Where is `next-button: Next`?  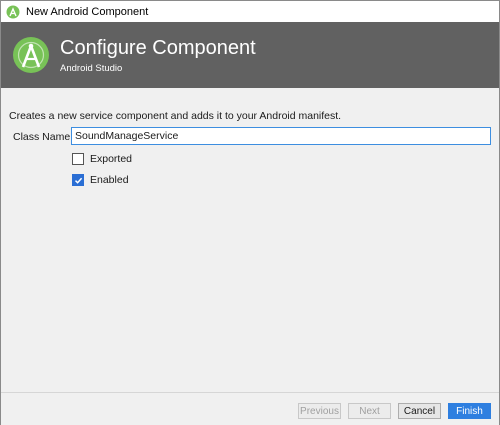
next-button: Next is located at coordinates (369, 411).